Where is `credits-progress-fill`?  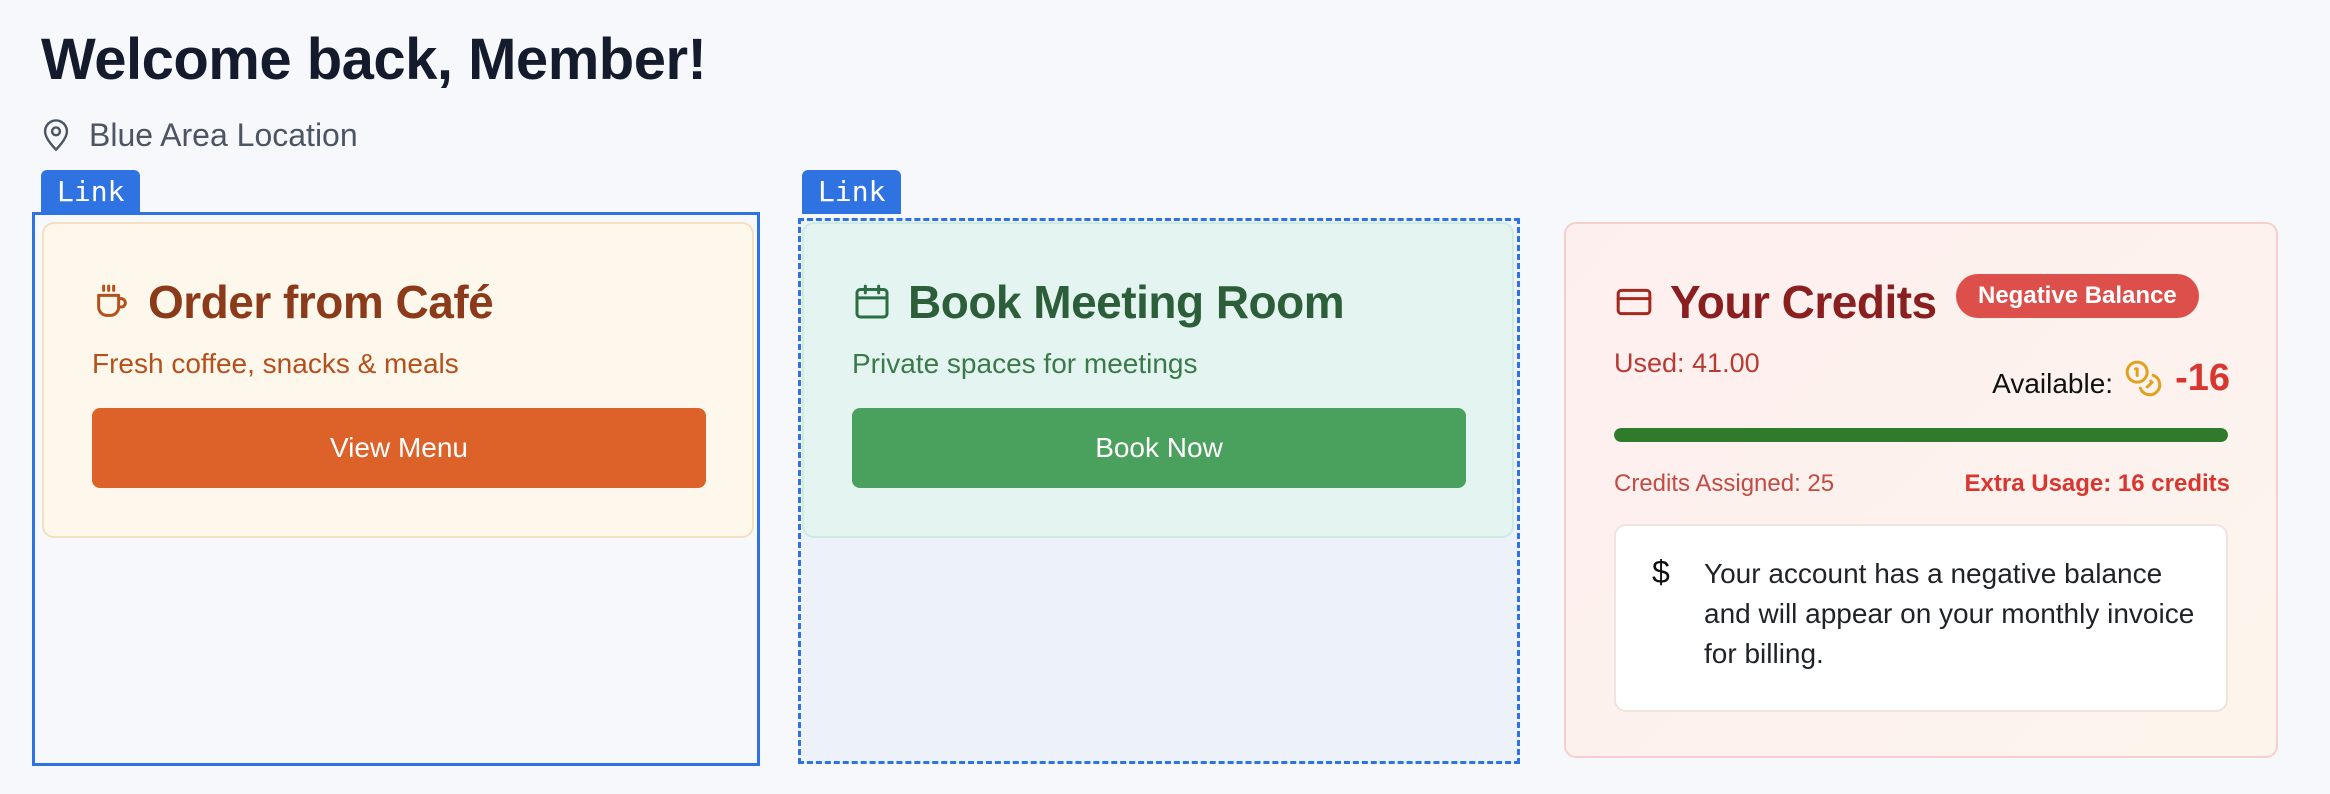 credits-progress-fill is located at coordinates (1921, 435).